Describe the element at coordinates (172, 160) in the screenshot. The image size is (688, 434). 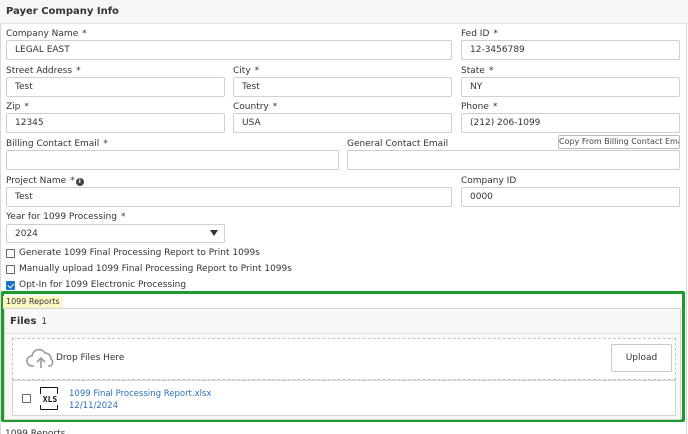
I see `billing-email-input` at that location.